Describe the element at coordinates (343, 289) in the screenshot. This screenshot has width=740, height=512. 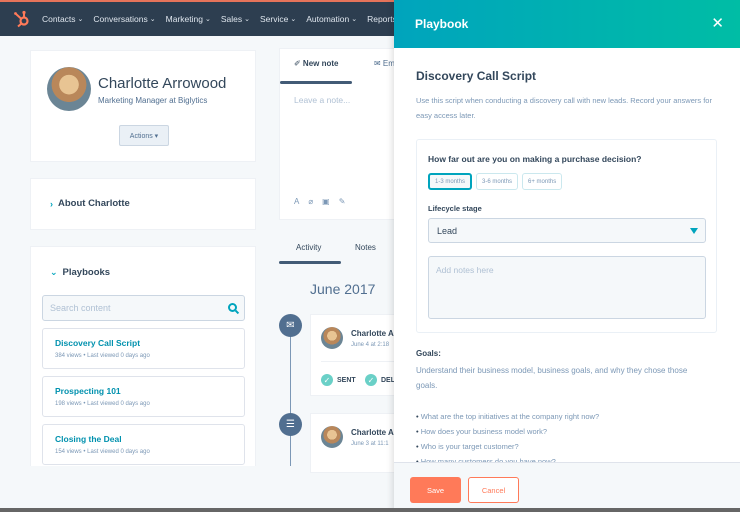
I see `timeline-month: June 2017` at that location.